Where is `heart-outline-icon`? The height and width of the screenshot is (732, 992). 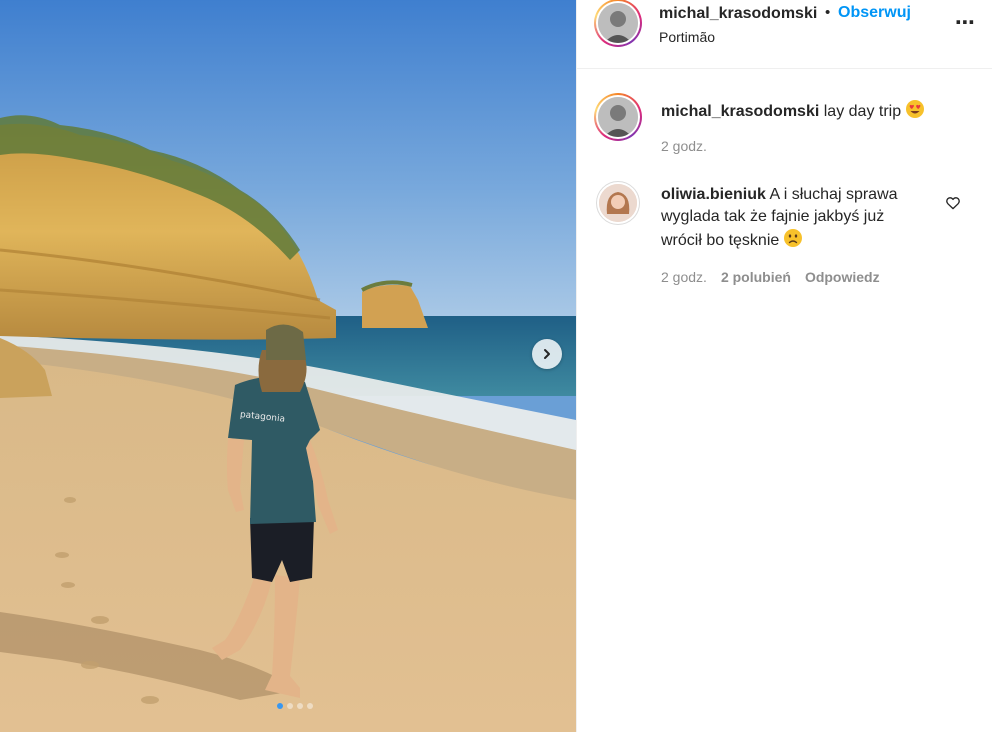
heart-outline-icon is located at coordinates (953, 203).